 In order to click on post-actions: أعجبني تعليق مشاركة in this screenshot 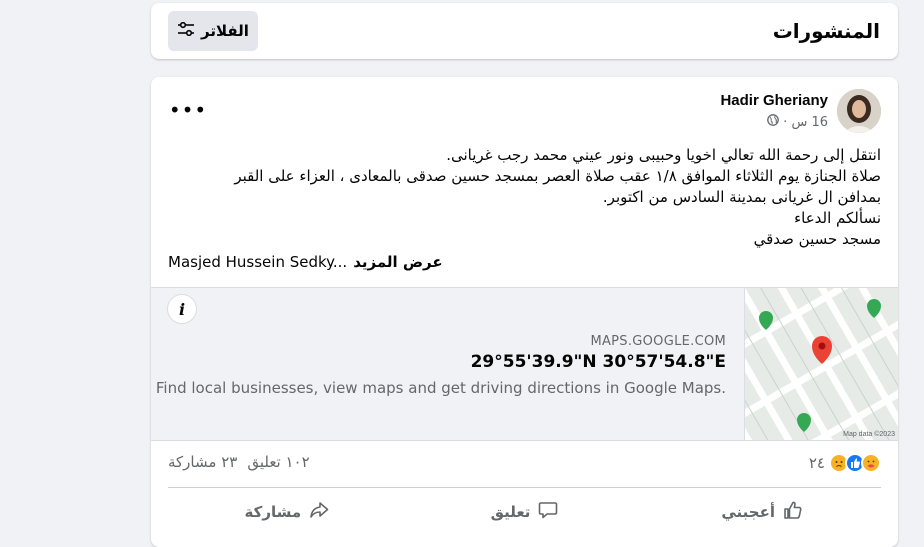, I will do `click(524, 512)`.